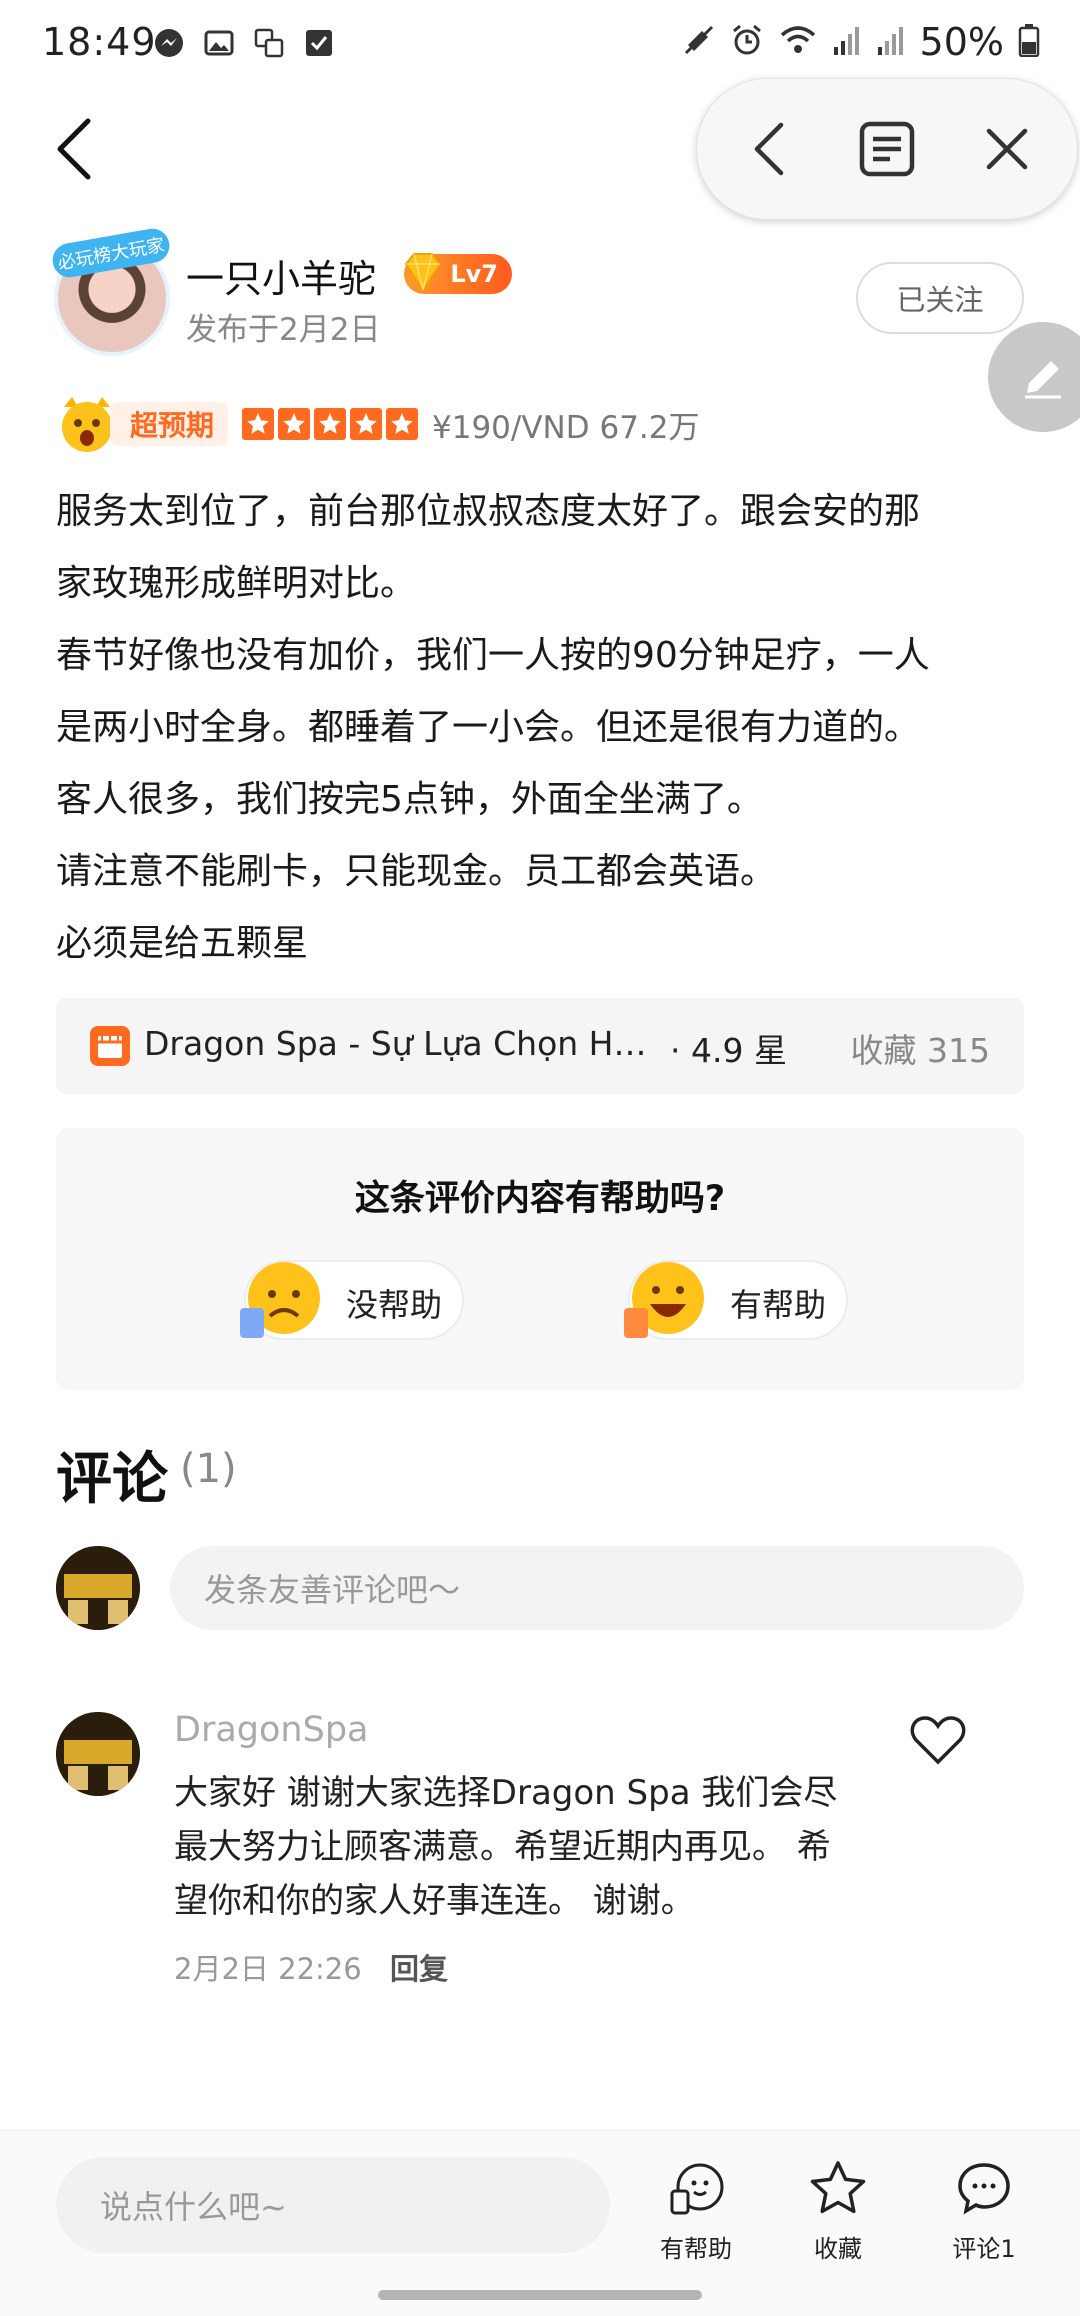  I want to click on star-rating, so click(330, 424).